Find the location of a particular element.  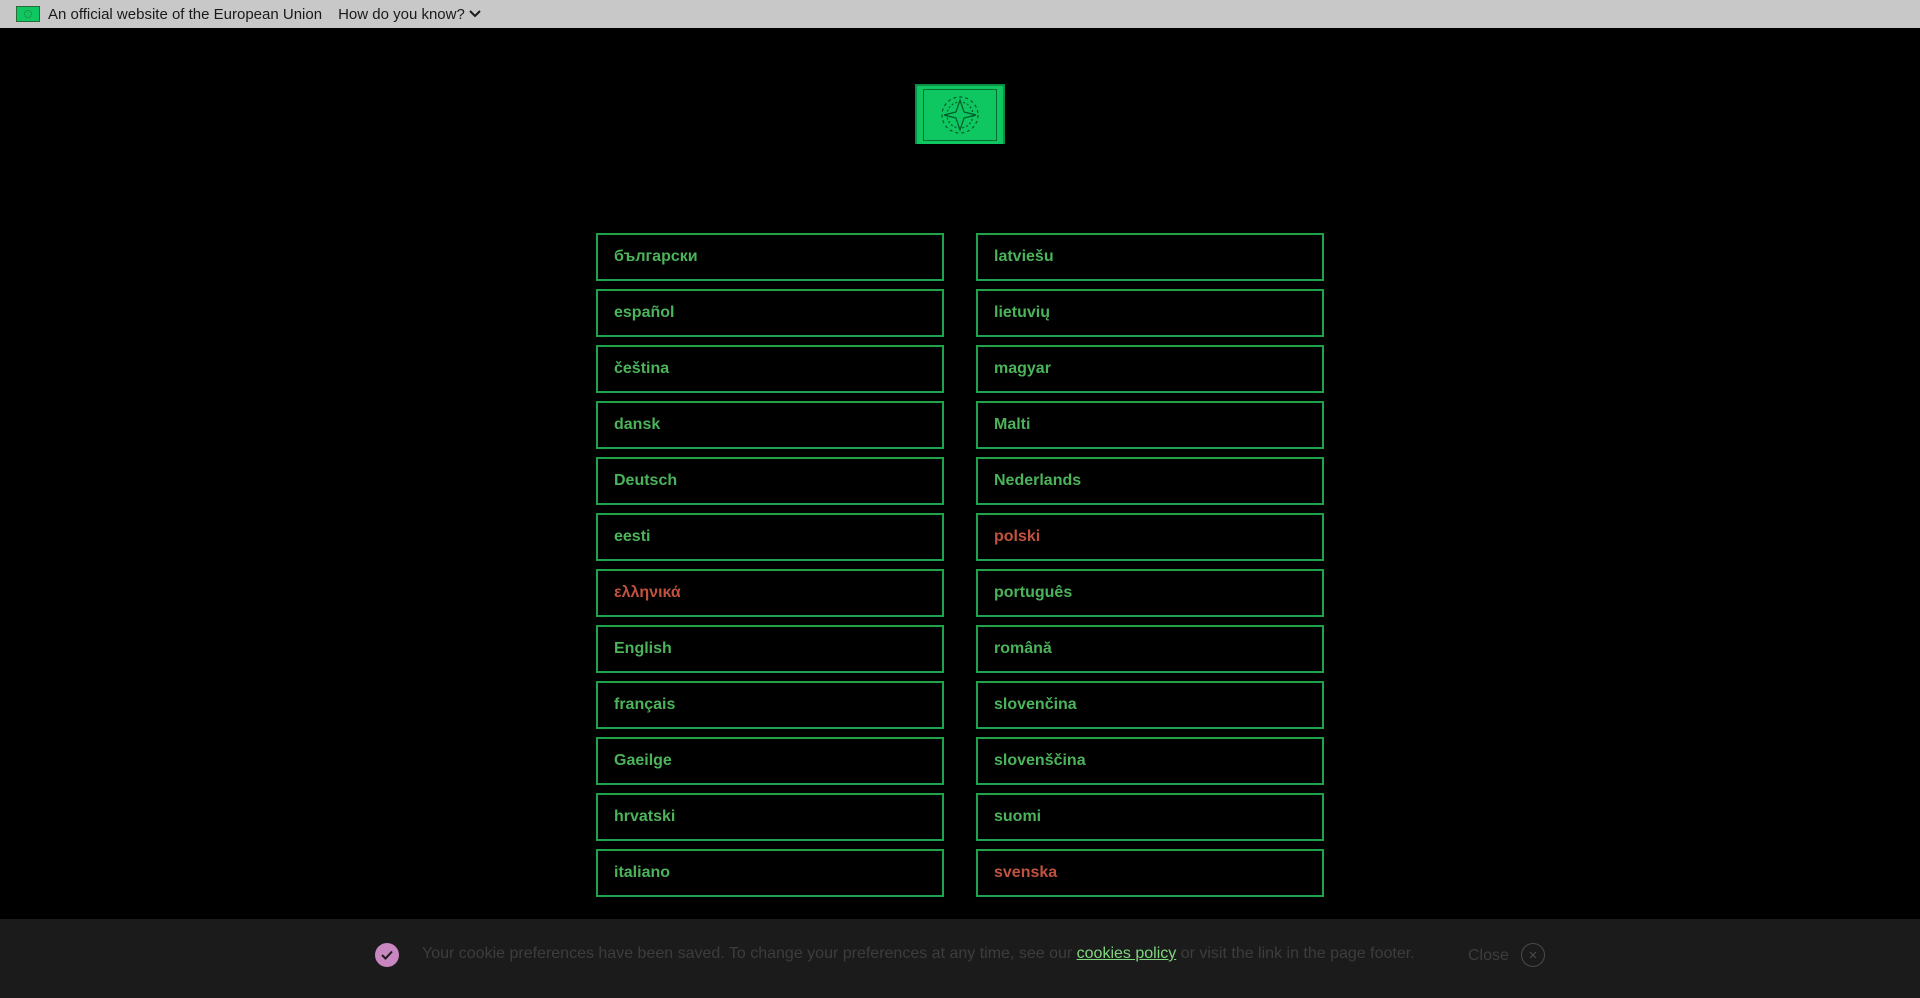

language-ga: Gaeilge is located at coordinates (770, 761).